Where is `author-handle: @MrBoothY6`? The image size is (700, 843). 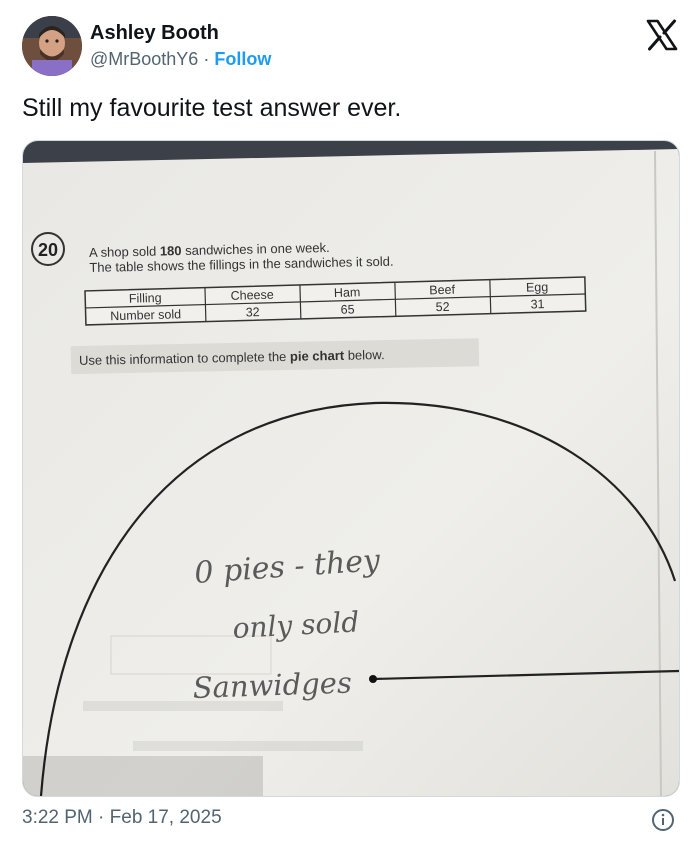
author-handle: @MrBoothY6 is located at coordinates (144, 59).